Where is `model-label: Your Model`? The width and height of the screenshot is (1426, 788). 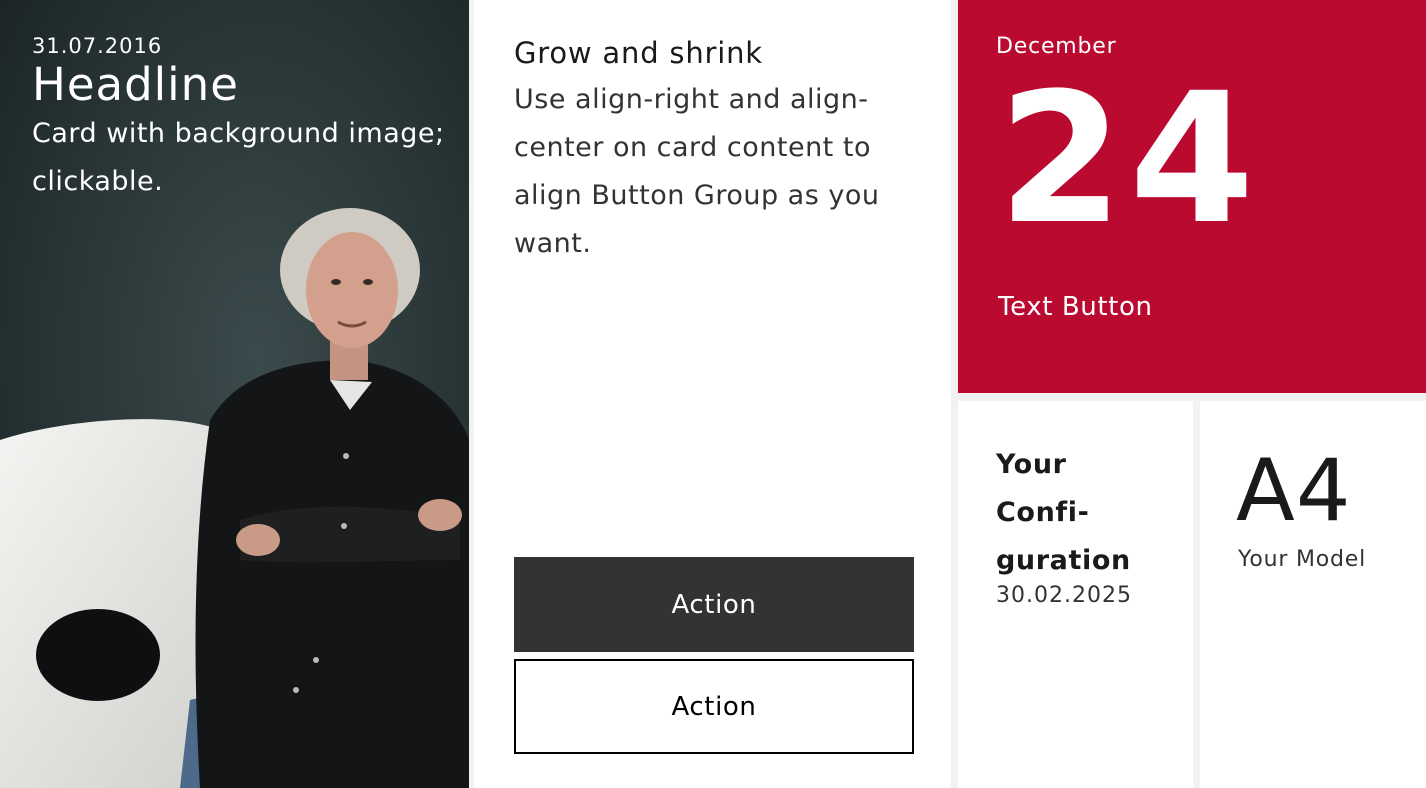
model-label: Your Model is located at coordinates (1302, 559).